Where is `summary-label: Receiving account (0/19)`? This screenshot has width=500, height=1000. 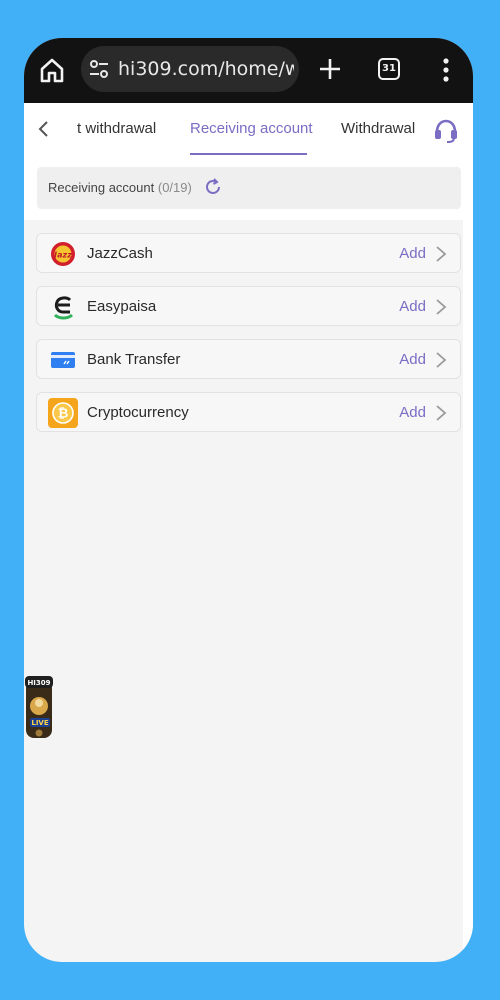
summary-label: Receiving account (0/19) is located at coordinates (120, 187).